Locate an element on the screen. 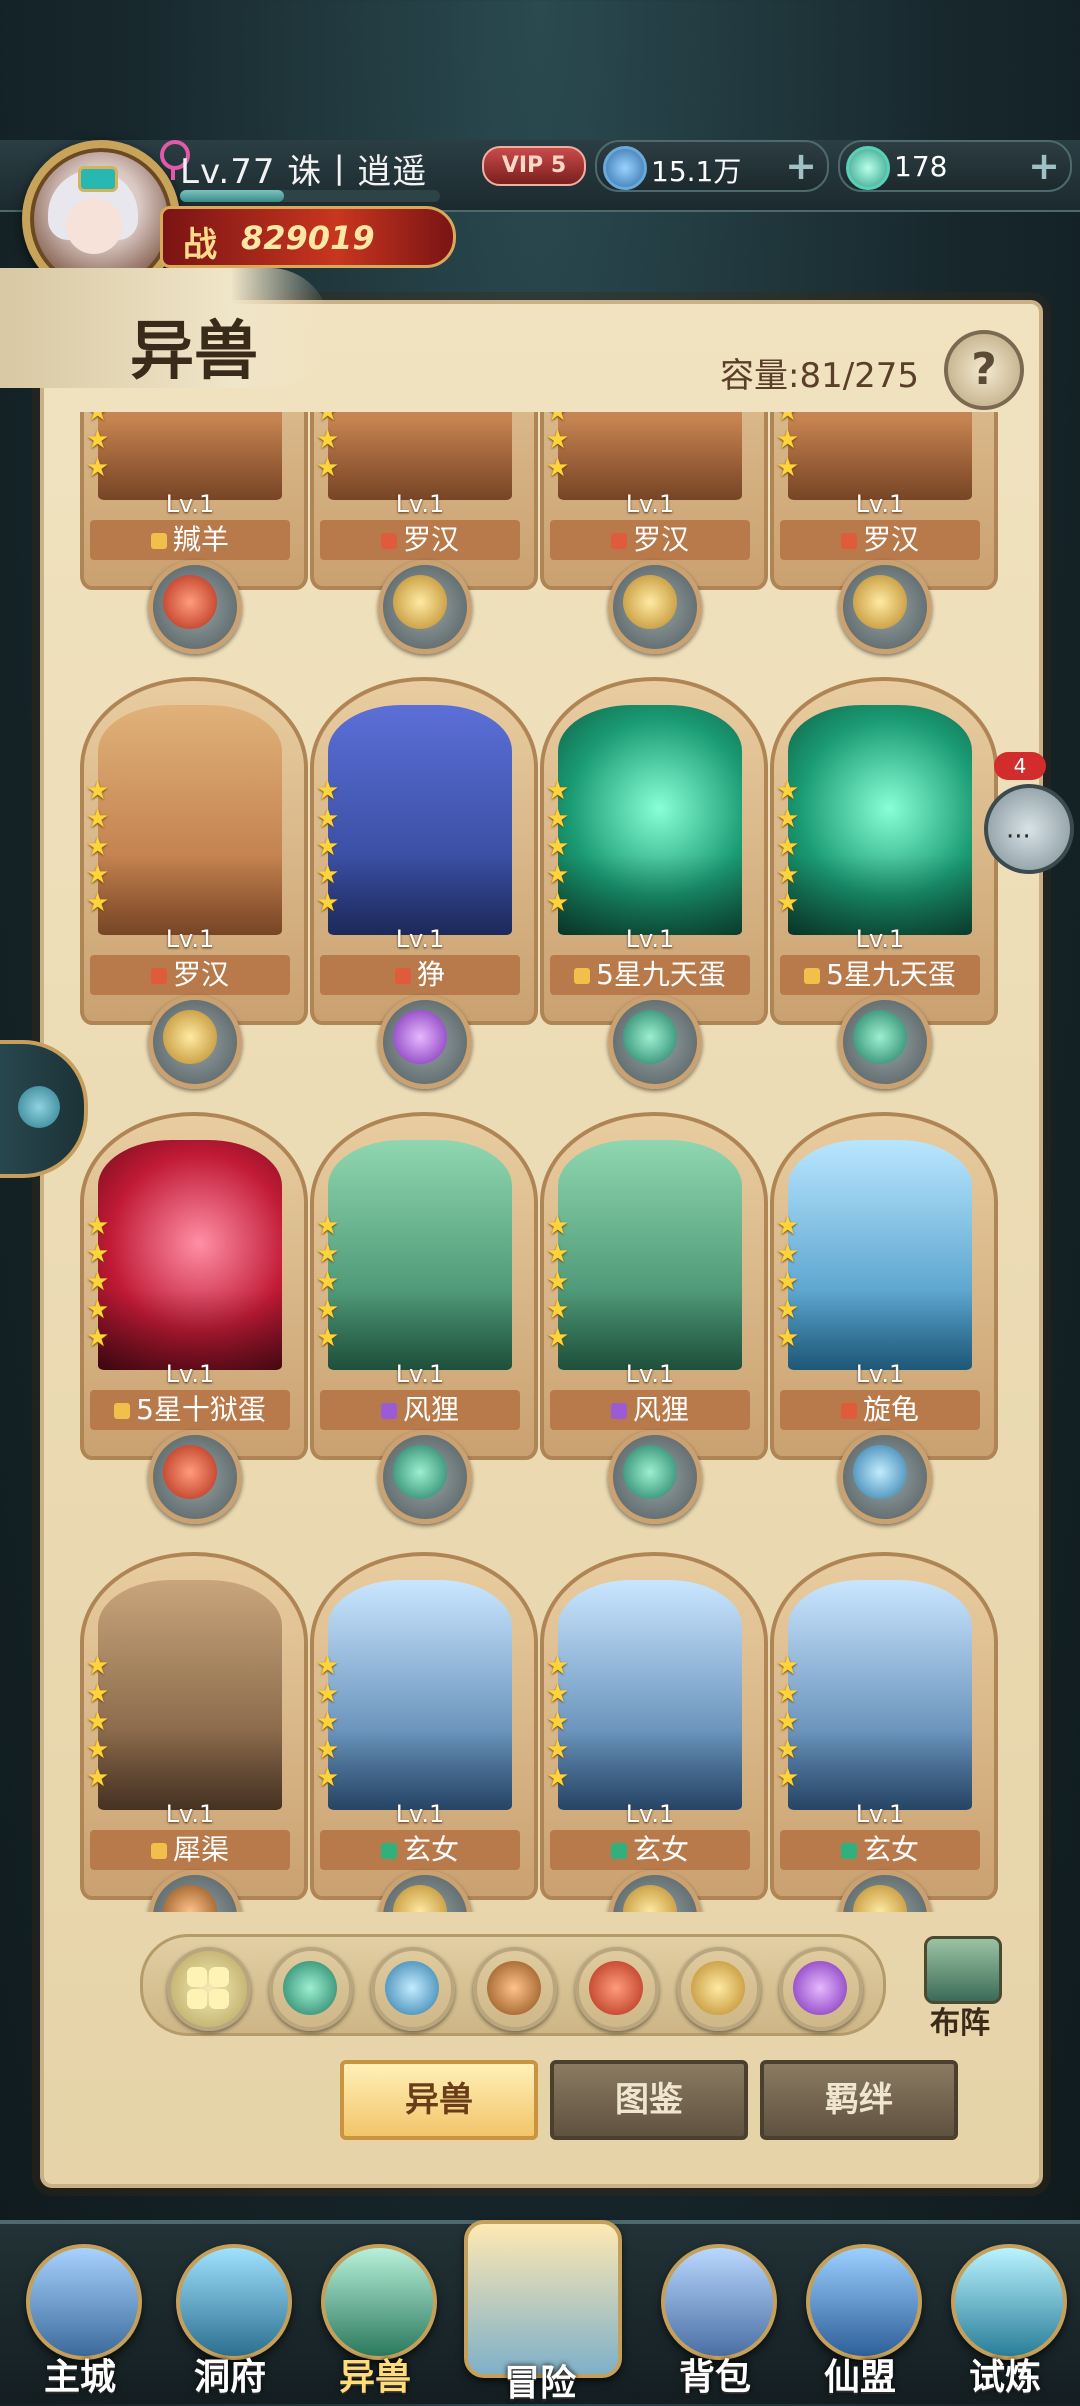 The height and width of the screenshot is (2406, 1080). beast-card: ★★★★★ Lv.1 羬羊 is located at coordinates (194, 533).